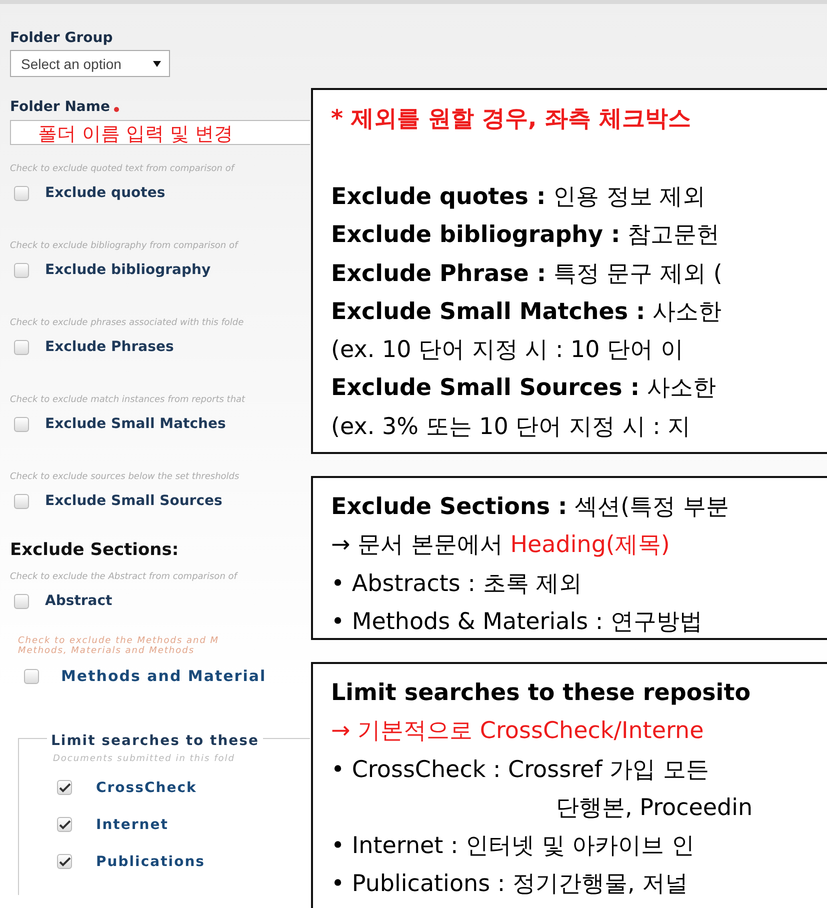 The image size is (827, 908). I want to click on annotation-text: Exclude quotes : 인용 정보 제외, so click(519, 197).